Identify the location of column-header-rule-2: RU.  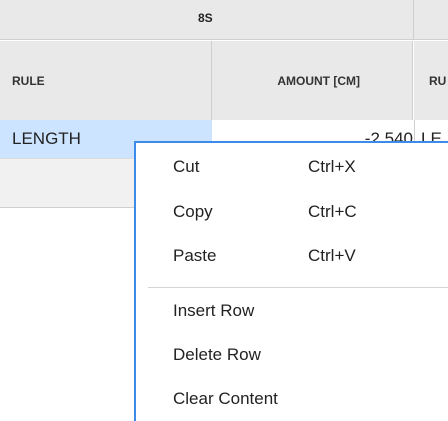
(431, 80).